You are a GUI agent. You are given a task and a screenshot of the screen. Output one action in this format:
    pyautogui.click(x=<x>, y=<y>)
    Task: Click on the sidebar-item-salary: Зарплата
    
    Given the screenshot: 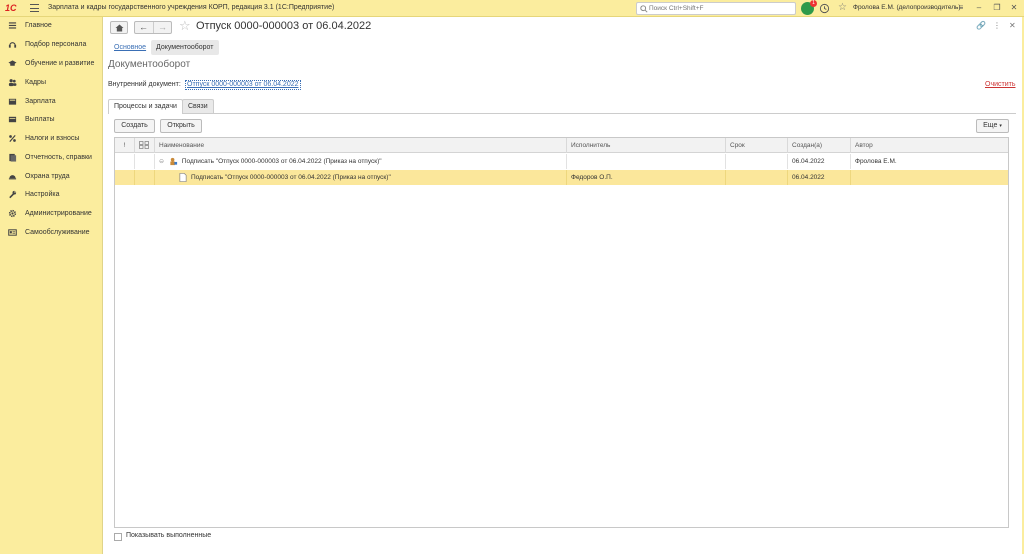 What is the action you would take?
    pyautogui.click(x=51, y=102)
    